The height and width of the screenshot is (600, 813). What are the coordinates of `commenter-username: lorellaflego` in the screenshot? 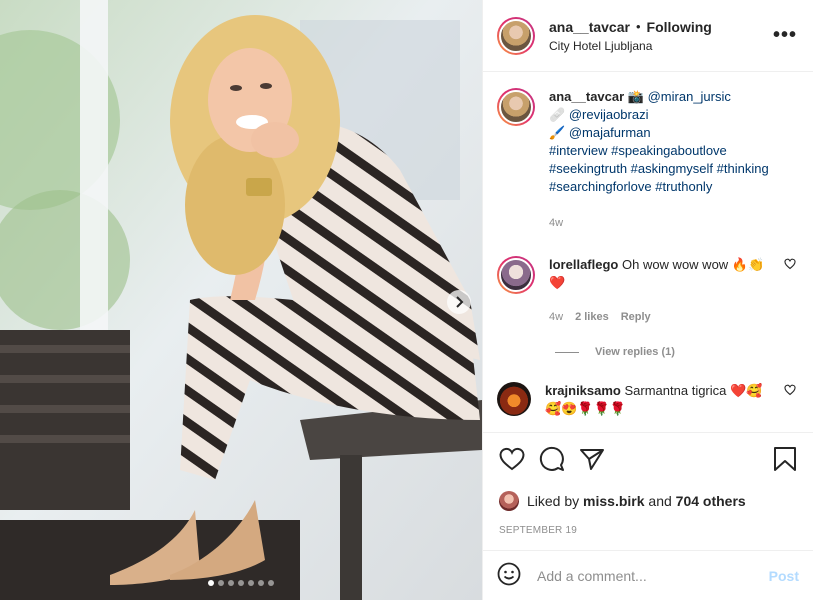 It's located at (583, 264).